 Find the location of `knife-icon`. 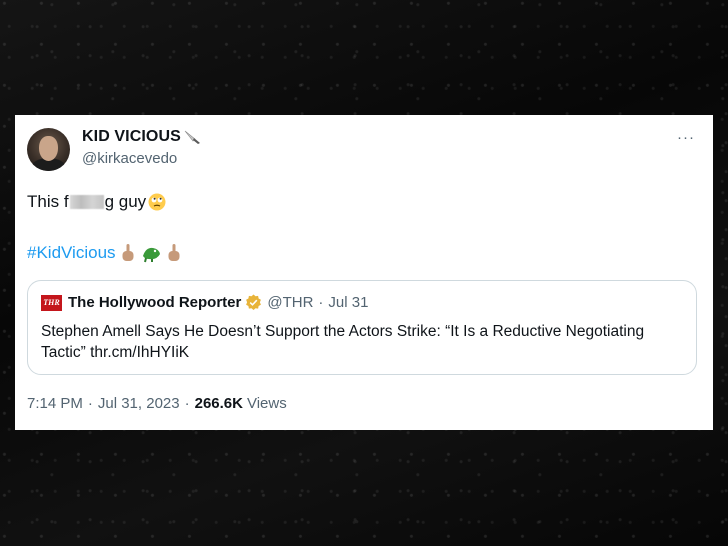

knife-icon is located at coordinates (192, 137).